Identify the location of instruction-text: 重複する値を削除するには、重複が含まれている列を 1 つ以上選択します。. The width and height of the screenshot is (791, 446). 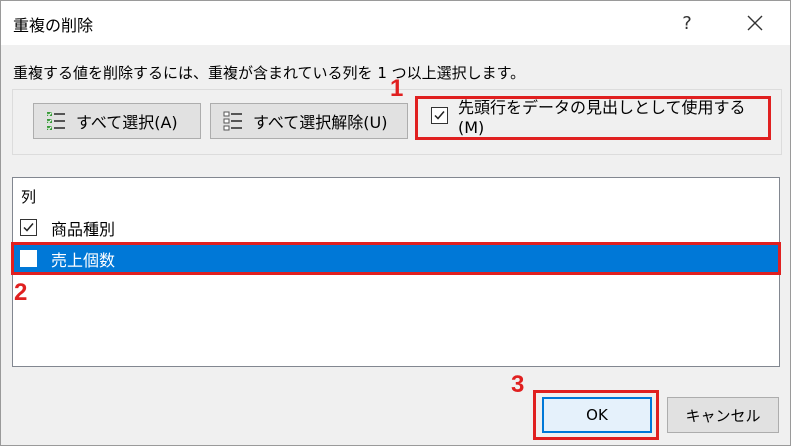
(269, 73).